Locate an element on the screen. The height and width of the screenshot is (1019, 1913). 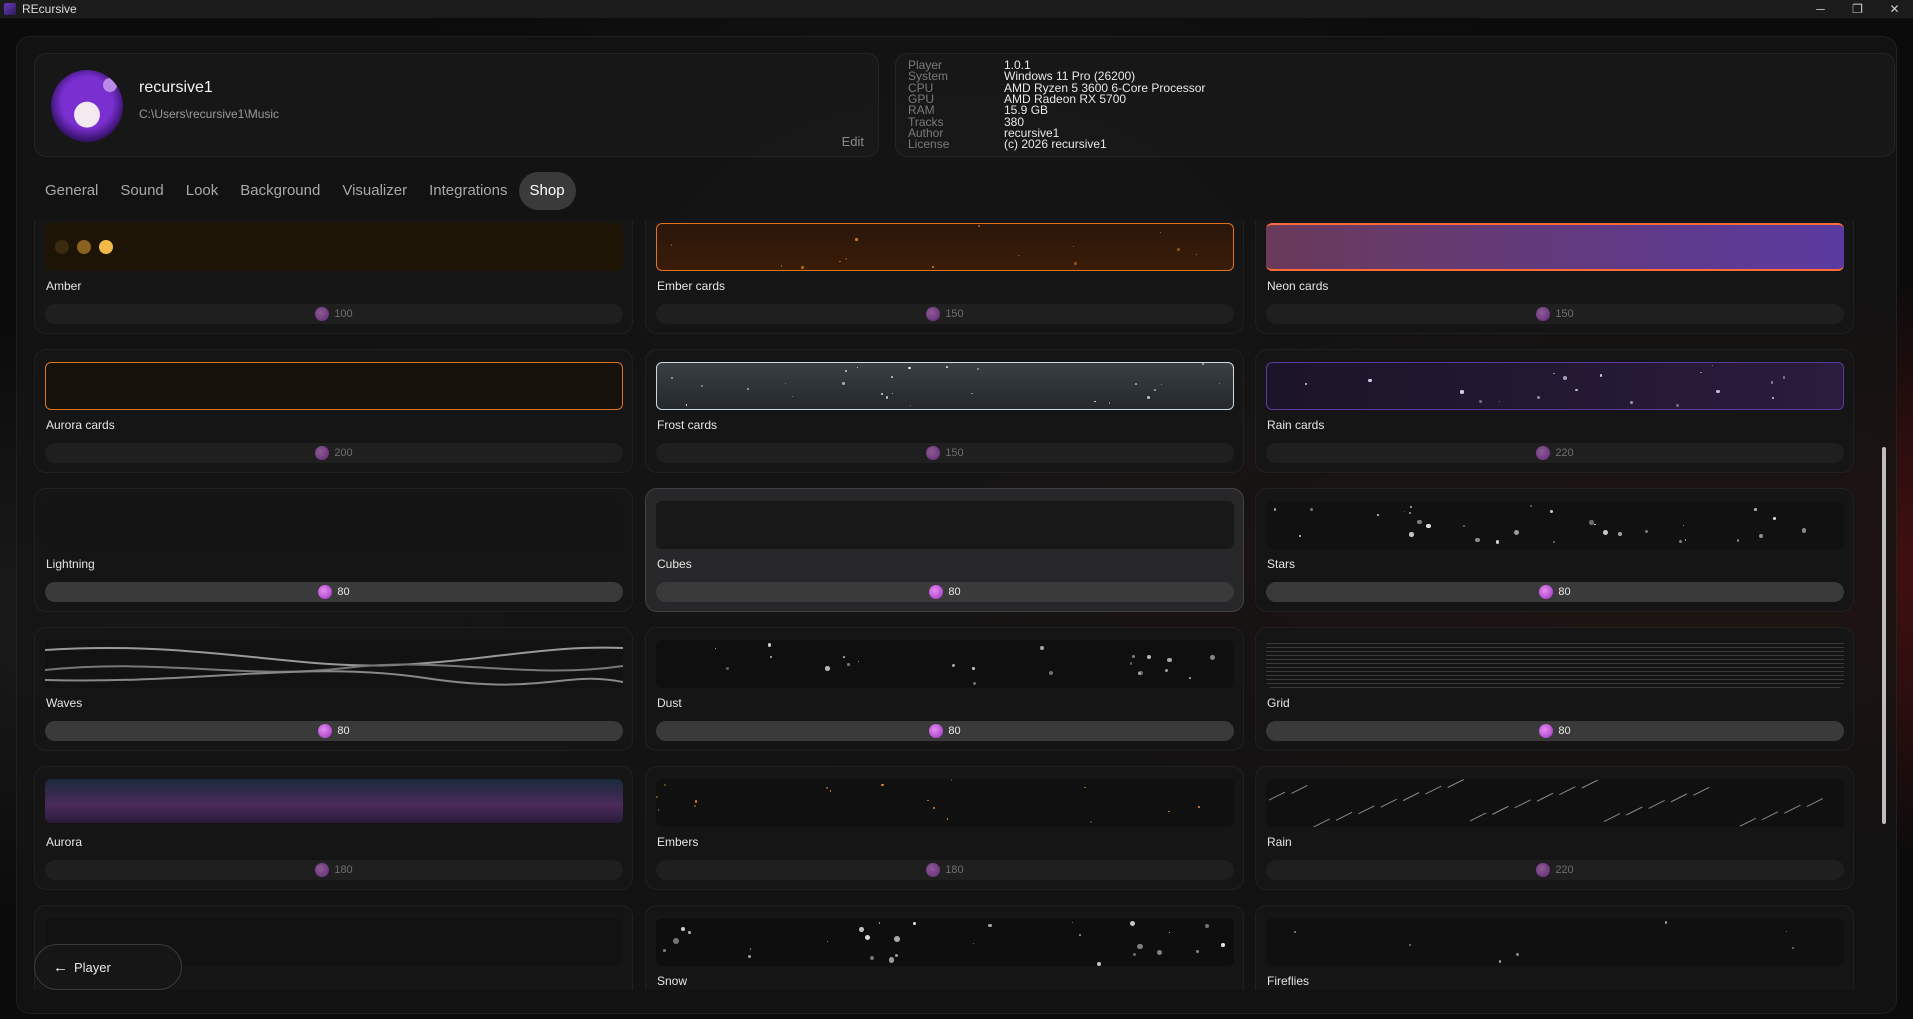
buy-button: 100 is located at coordinates (334, 314).